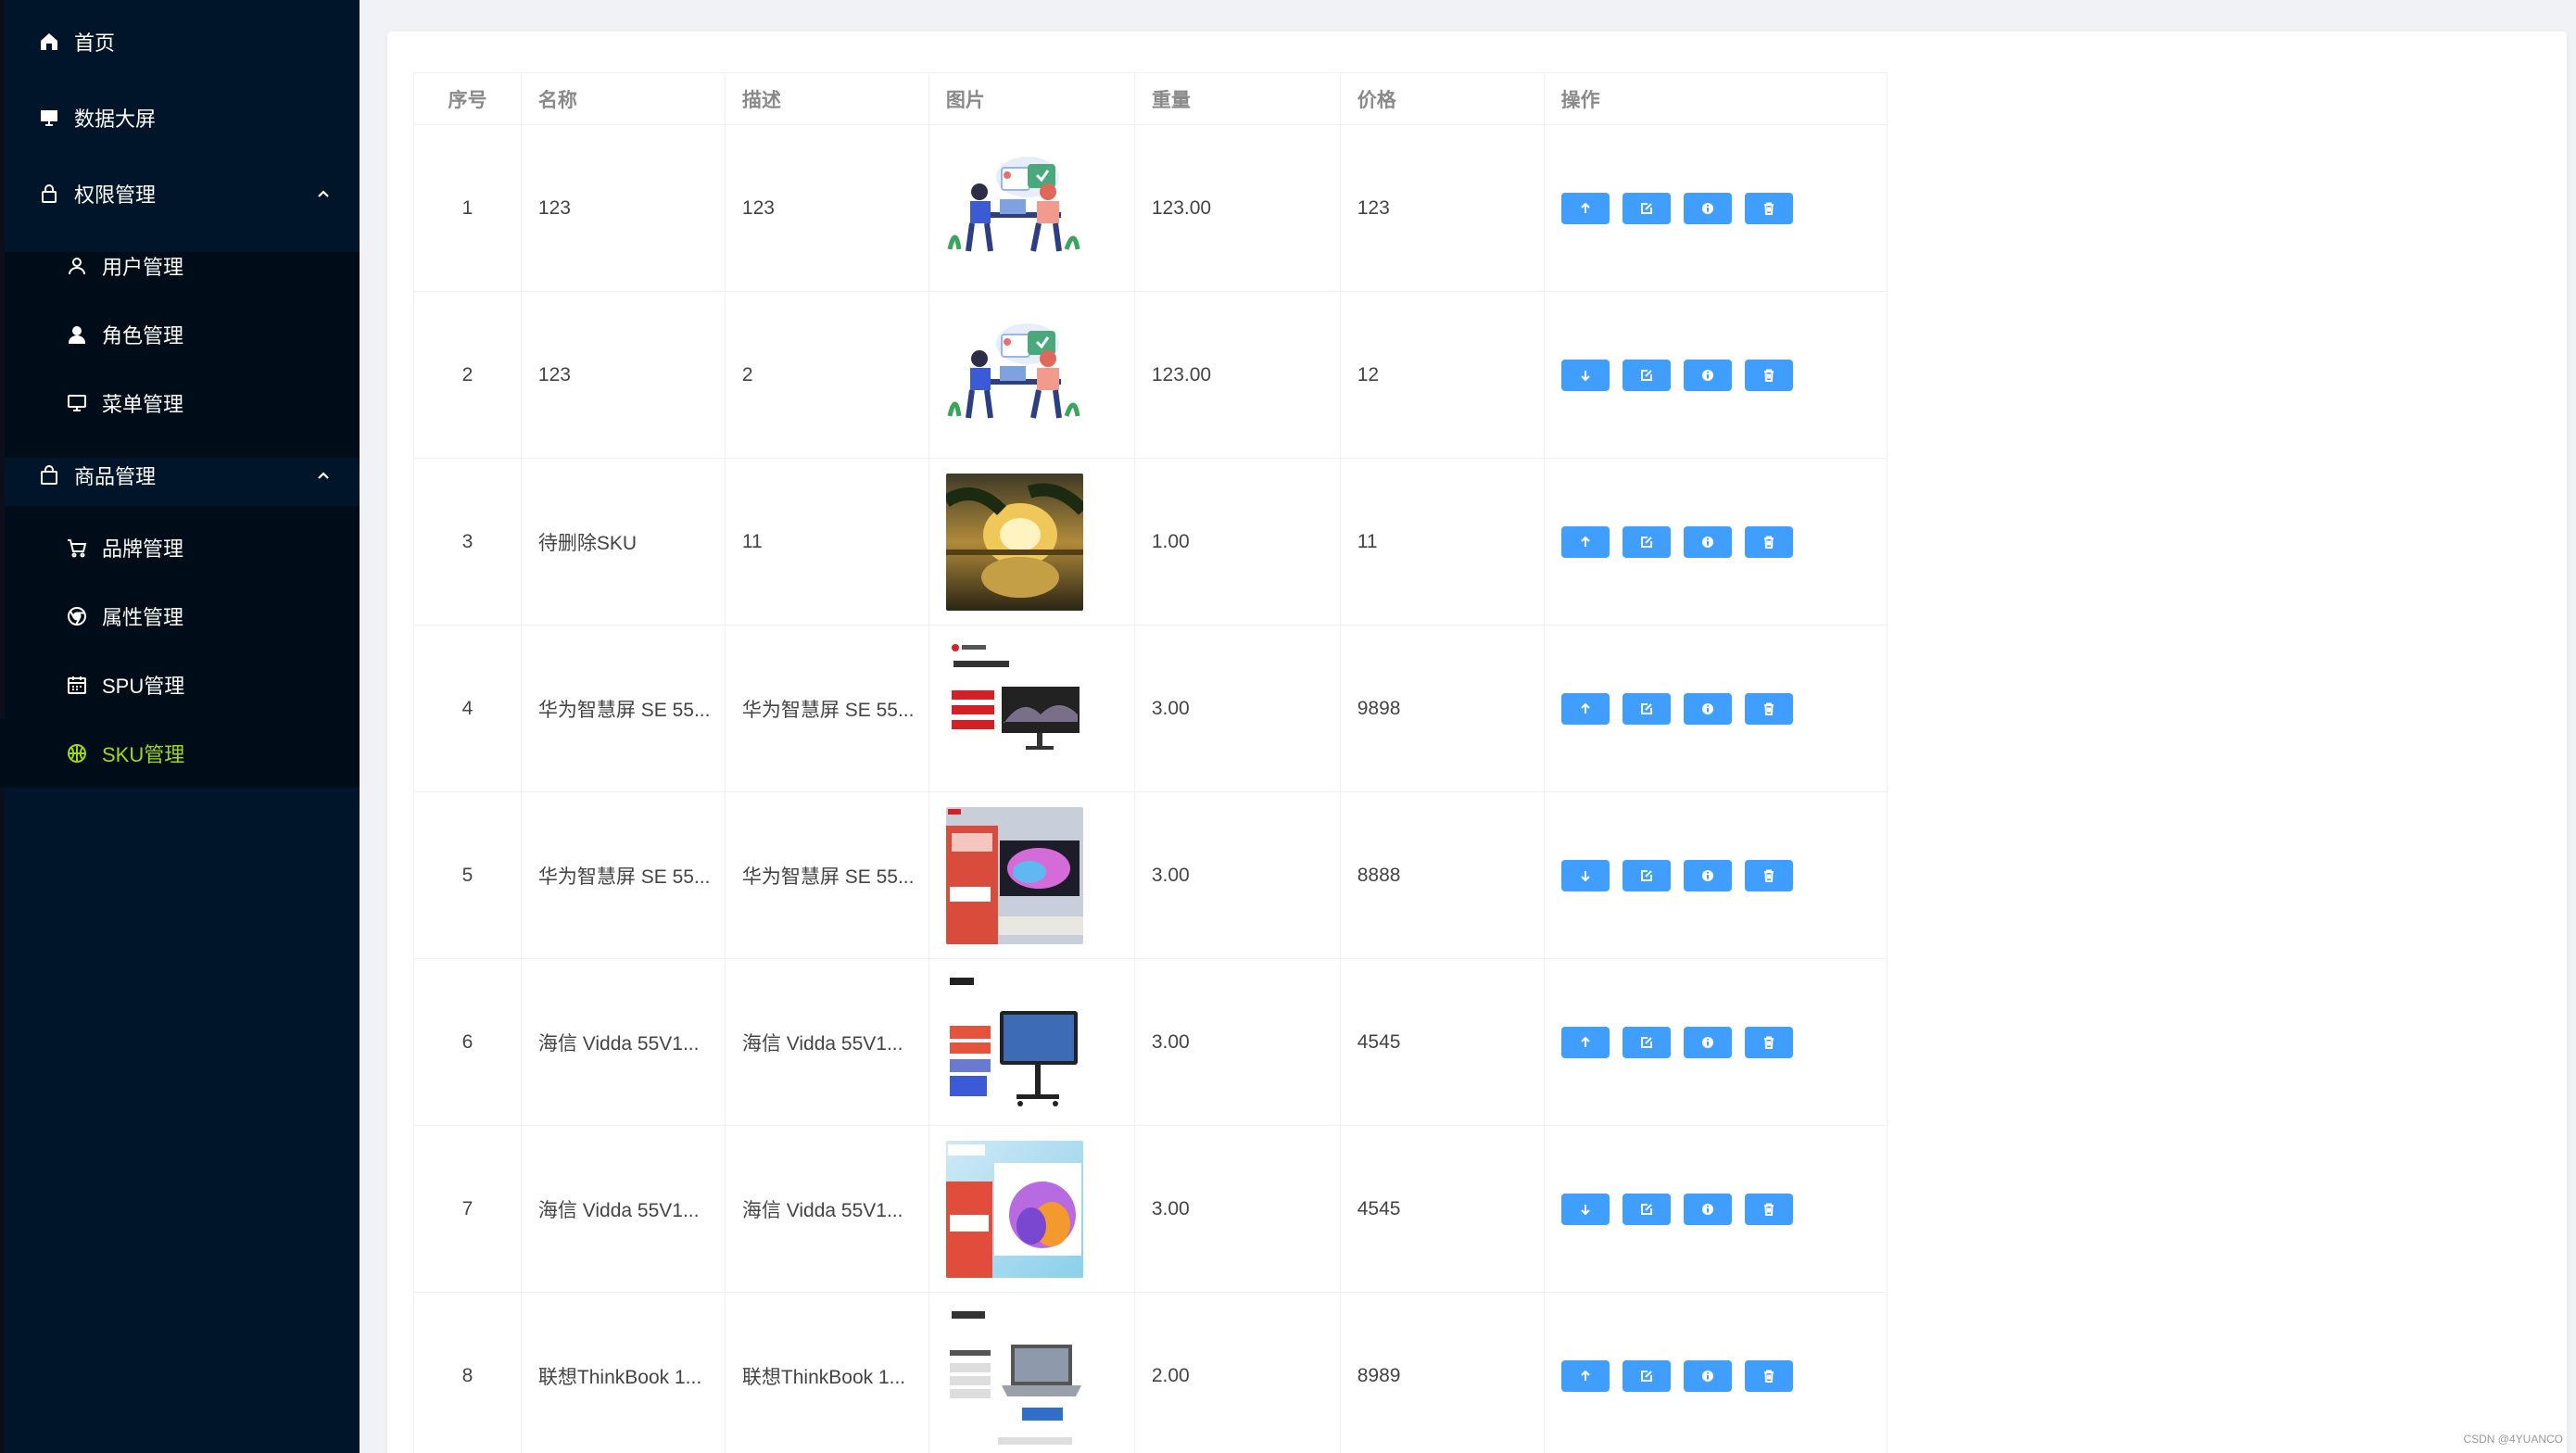 The height and width of the screenshot is (1453, 2576). Describe the element at coordinates (1237, 375) in the screenshot. I see `cell-weight: 123.00` at that location.